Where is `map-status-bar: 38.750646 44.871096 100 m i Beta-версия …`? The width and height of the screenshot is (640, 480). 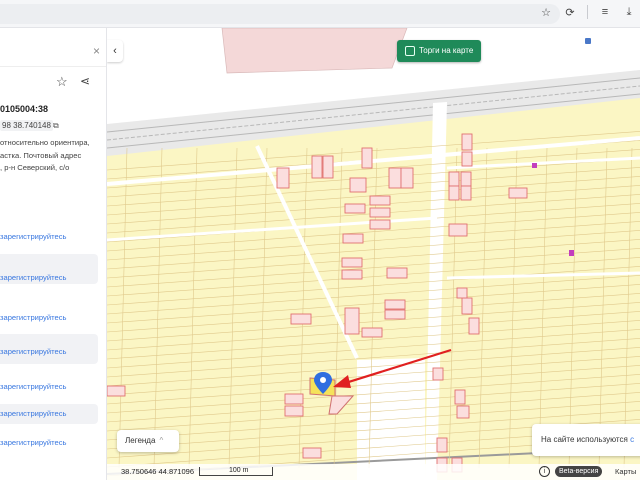
map-status-bar: 38.750646 44.871096 100 m i Beta-версия … is located at coordinates (373, 472).